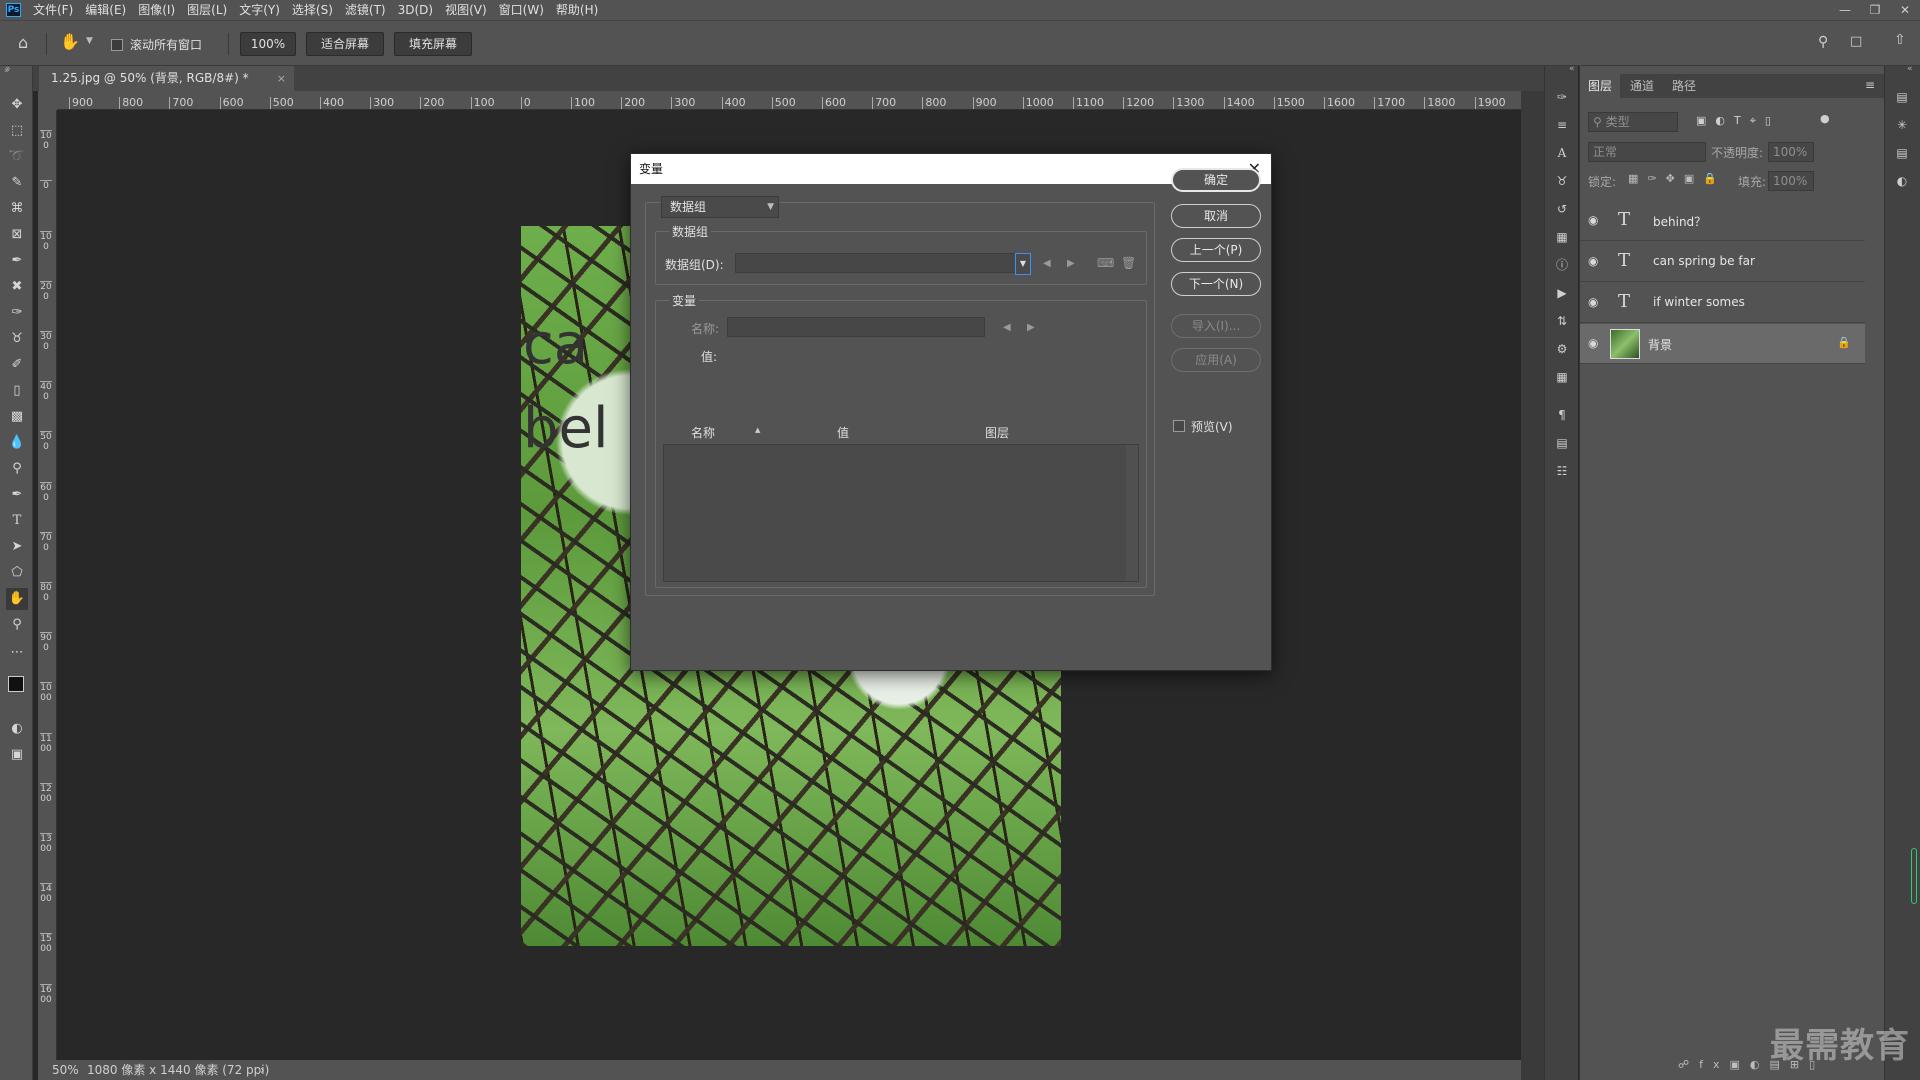 Image resolution: width=1920 pixels, height=1080 pixels. Describe the element at coordinates (1722, 262) in the screenshot. I see `layer-row: ◉ T can spring be far` at that location.